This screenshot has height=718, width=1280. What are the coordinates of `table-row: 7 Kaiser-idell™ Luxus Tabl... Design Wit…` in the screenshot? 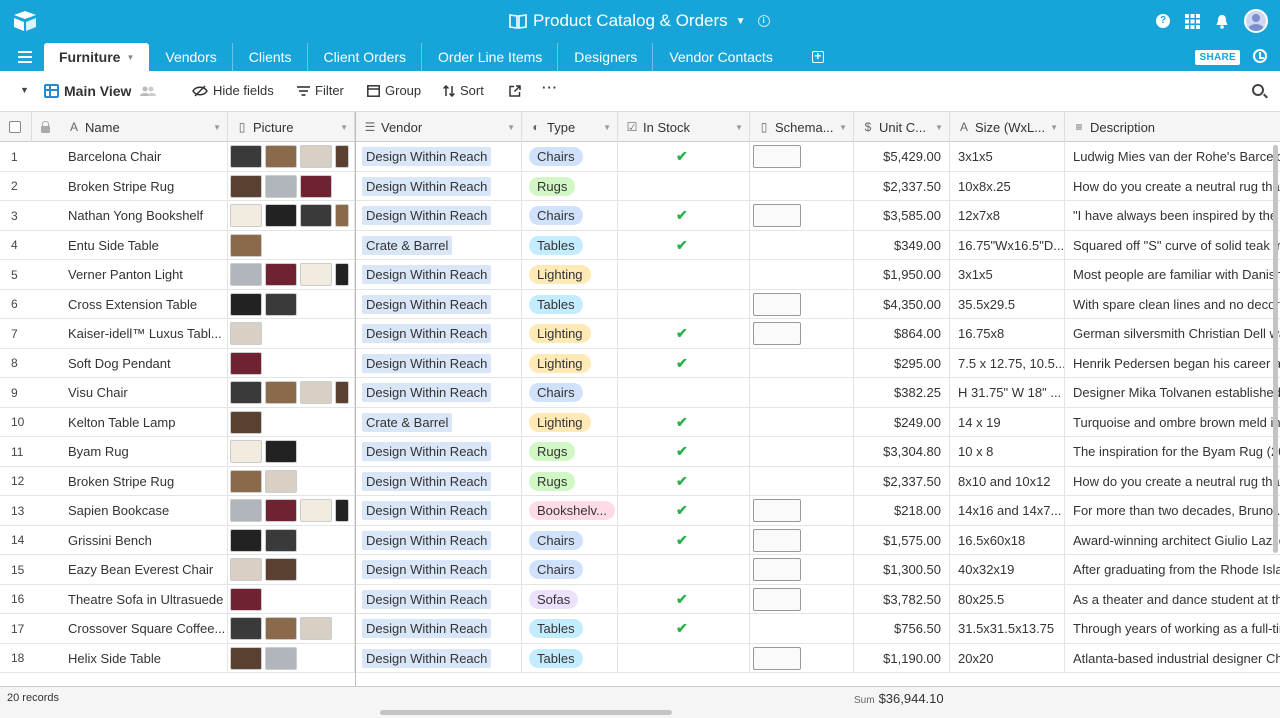 It's located at (640, 334).